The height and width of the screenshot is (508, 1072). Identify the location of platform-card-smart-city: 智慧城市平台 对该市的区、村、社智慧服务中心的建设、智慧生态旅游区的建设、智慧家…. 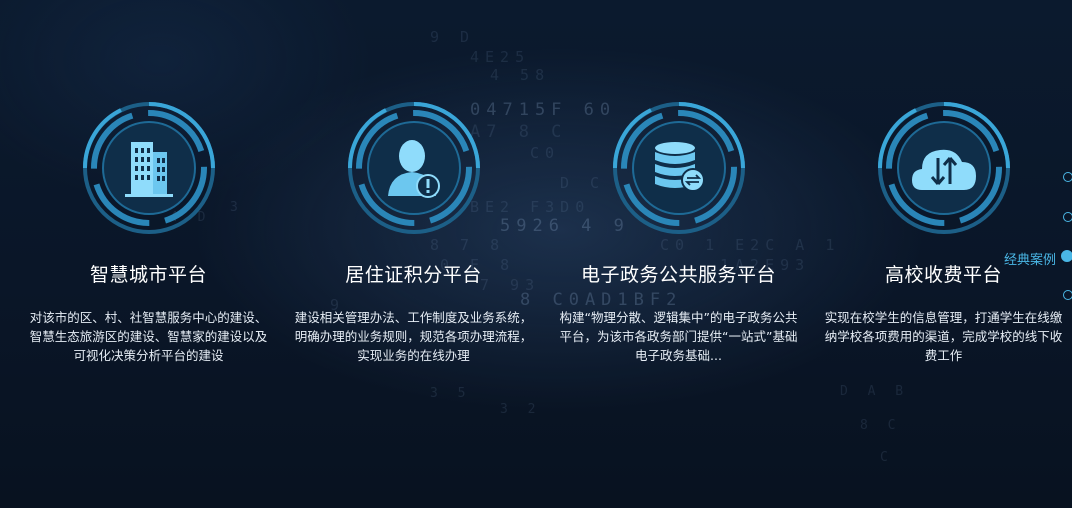
(148, 232).